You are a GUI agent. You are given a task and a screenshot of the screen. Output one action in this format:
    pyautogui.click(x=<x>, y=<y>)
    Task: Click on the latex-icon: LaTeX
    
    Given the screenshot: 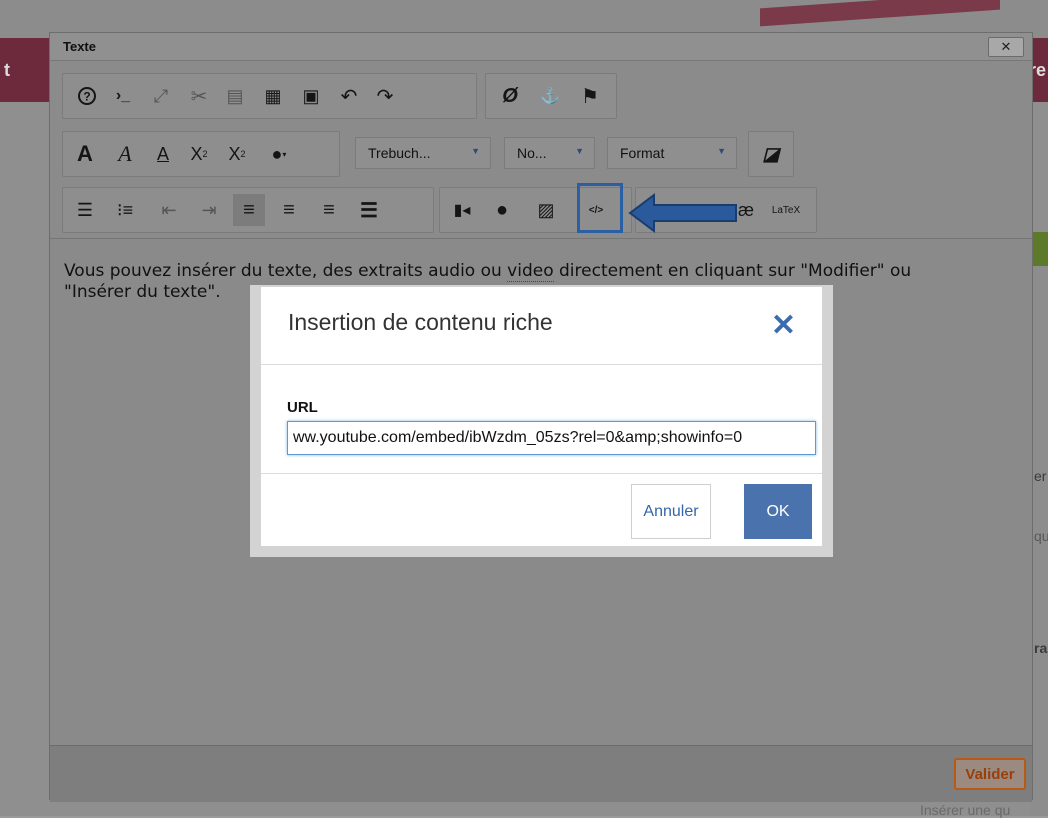 What is the action you would take?
    pyautogui.click(x=786, y=210)
    